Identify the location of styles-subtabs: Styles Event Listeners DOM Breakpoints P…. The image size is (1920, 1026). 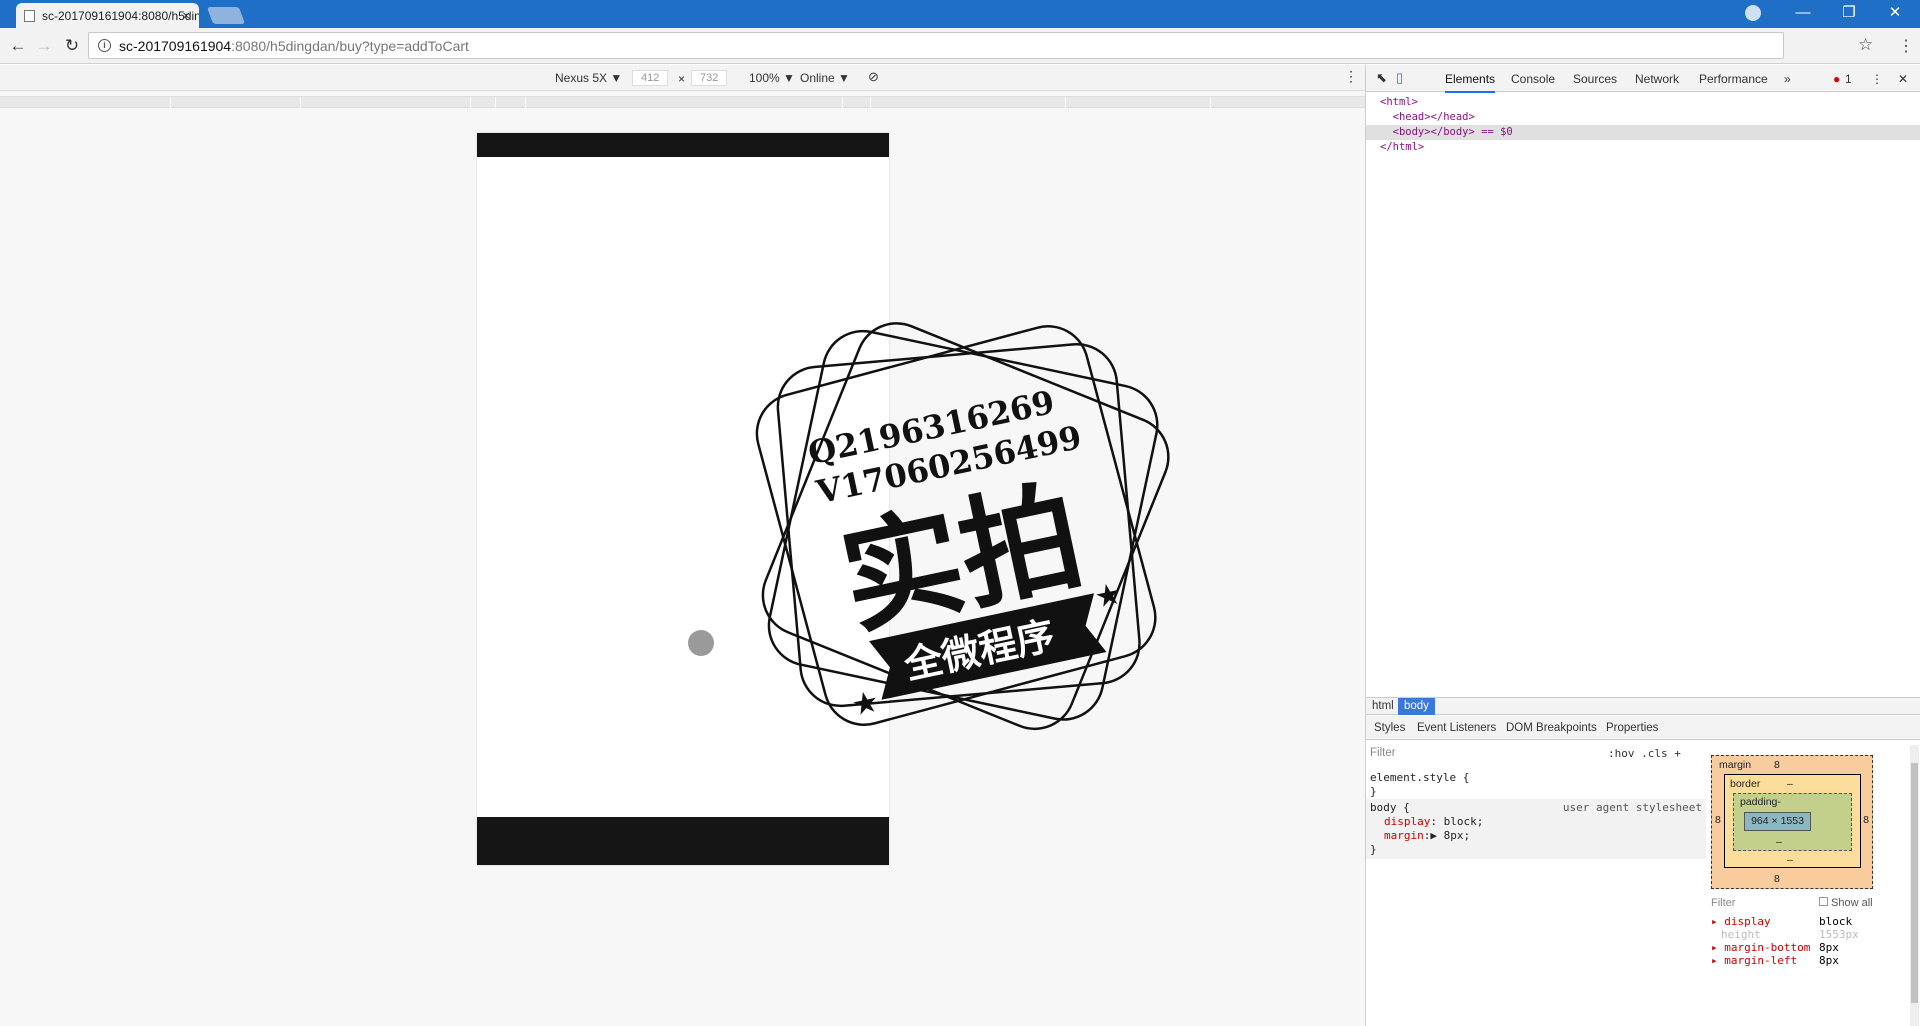
(1643, 728).